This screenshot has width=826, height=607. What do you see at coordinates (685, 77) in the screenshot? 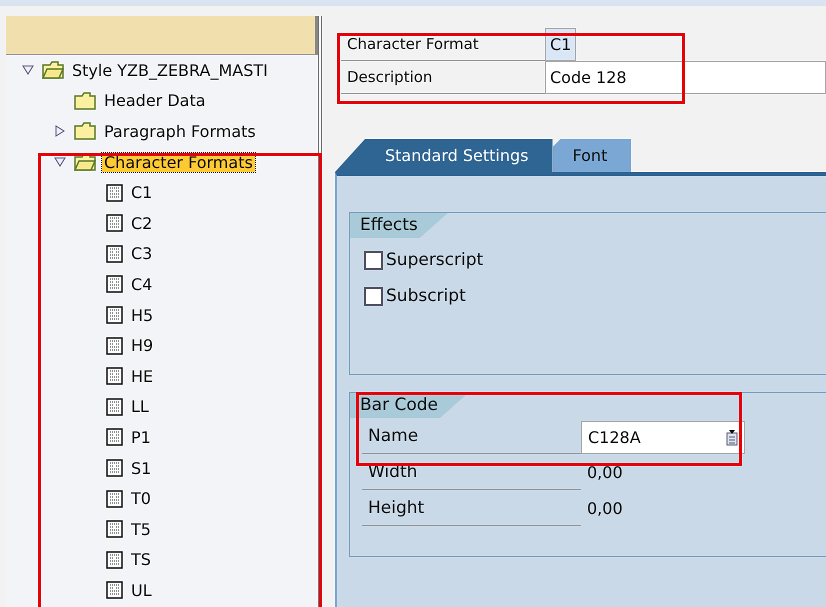
I see `description-field: Code 128` at bounding box center [685, 77].